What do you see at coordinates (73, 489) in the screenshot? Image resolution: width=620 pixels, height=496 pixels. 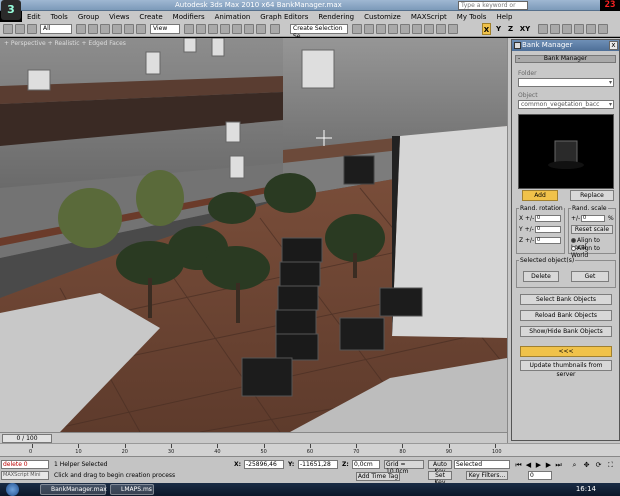 I see `taskbar-item-bankmanager: BankManager.max` at bounding box center [73, 489].